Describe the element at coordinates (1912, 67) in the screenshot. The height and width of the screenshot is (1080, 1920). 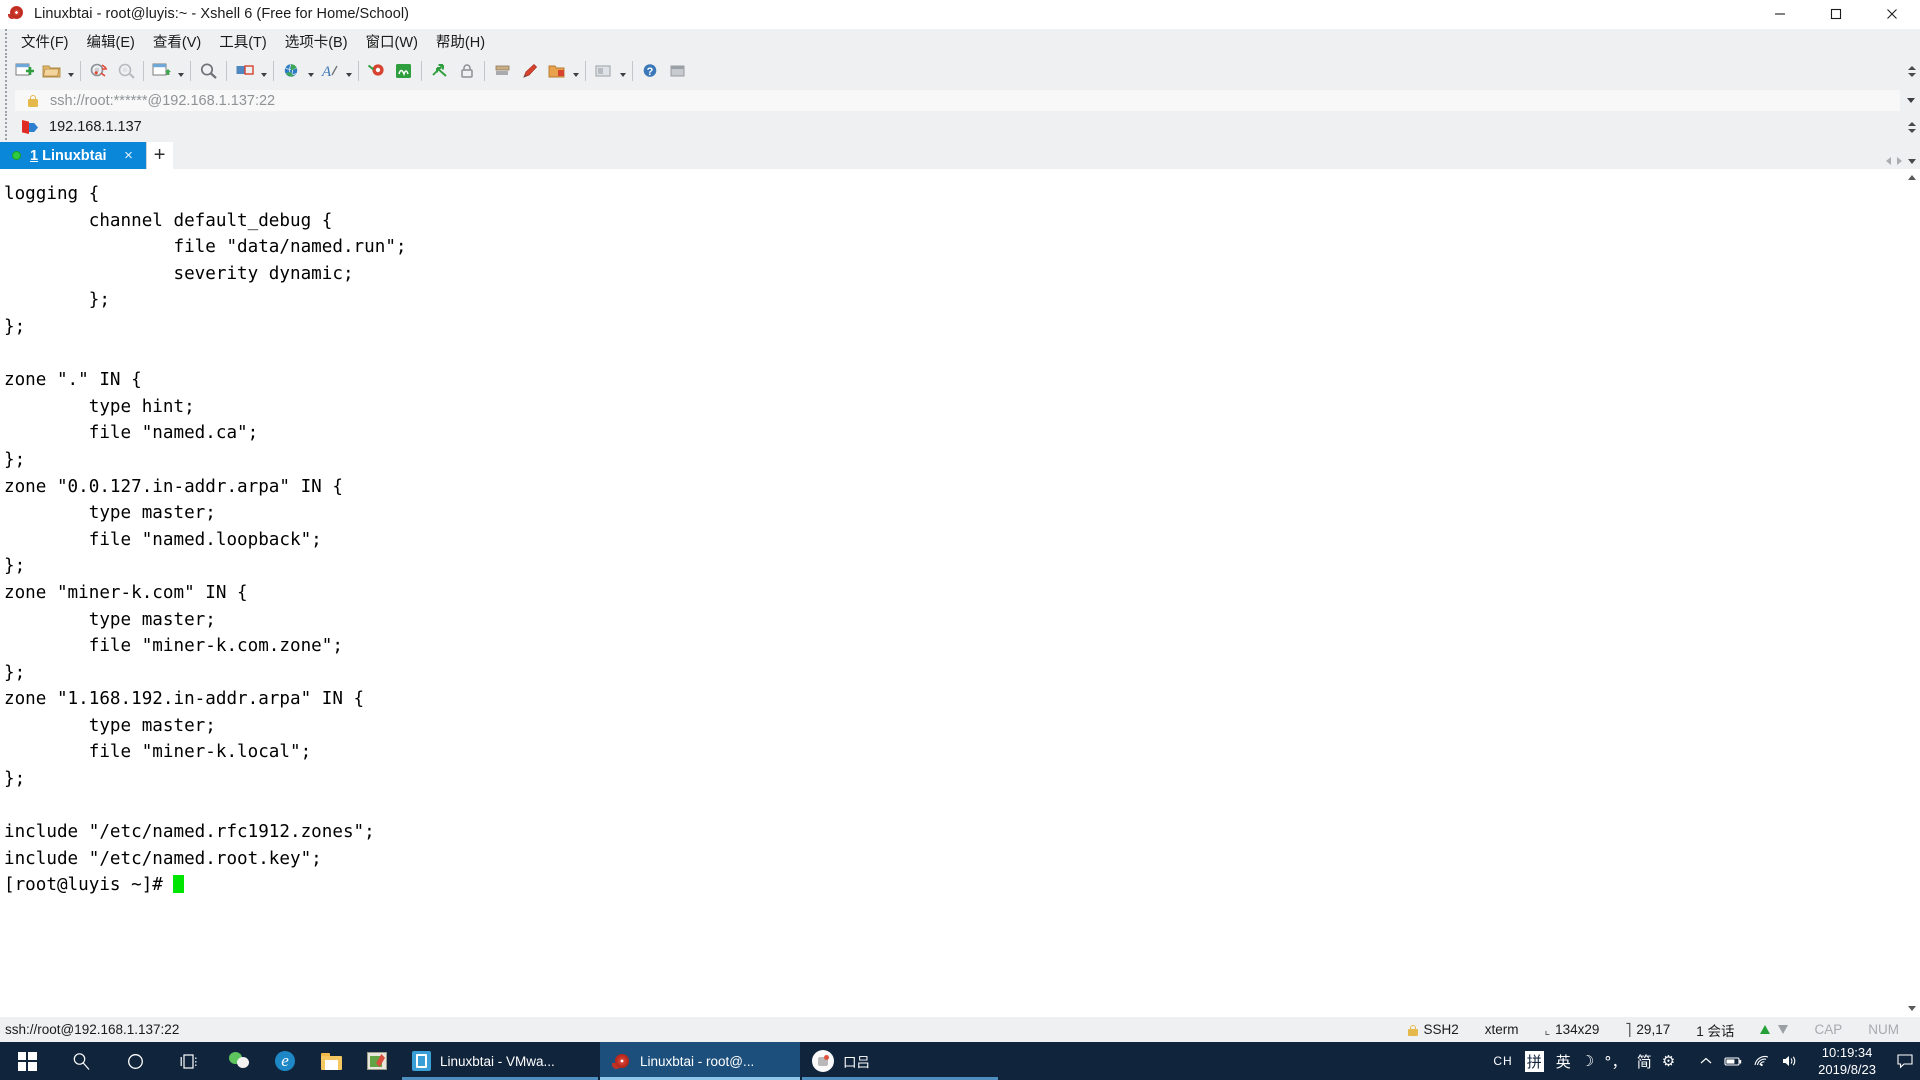
I see `chevron-up-icon` at that location.